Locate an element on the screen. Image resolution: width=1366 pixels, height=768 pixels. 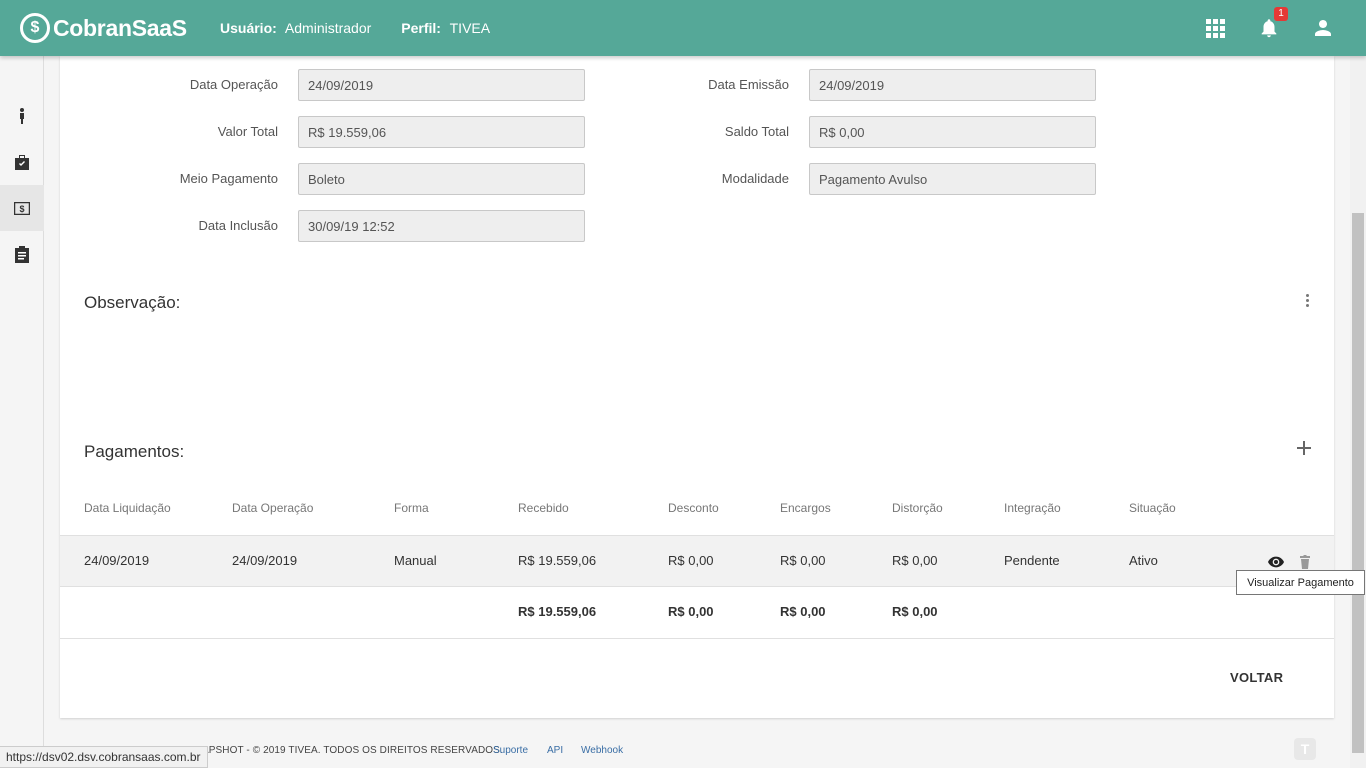
column-header: Data Operação is located at coordinates (272, 508).